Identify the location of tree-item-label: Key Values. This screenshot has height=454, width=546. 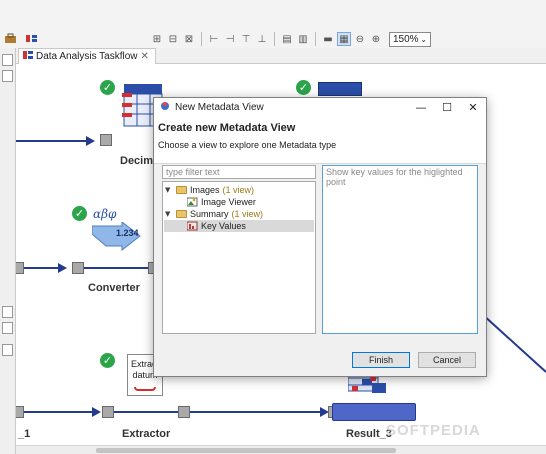
(223, 226).